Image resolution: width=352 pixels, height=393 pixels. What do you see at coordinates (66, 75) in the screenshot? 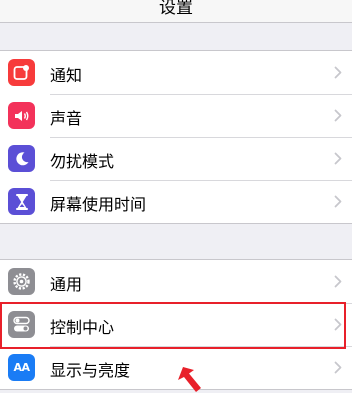
I see `settings-row-label: 通知` at bounding box center [66, 75].